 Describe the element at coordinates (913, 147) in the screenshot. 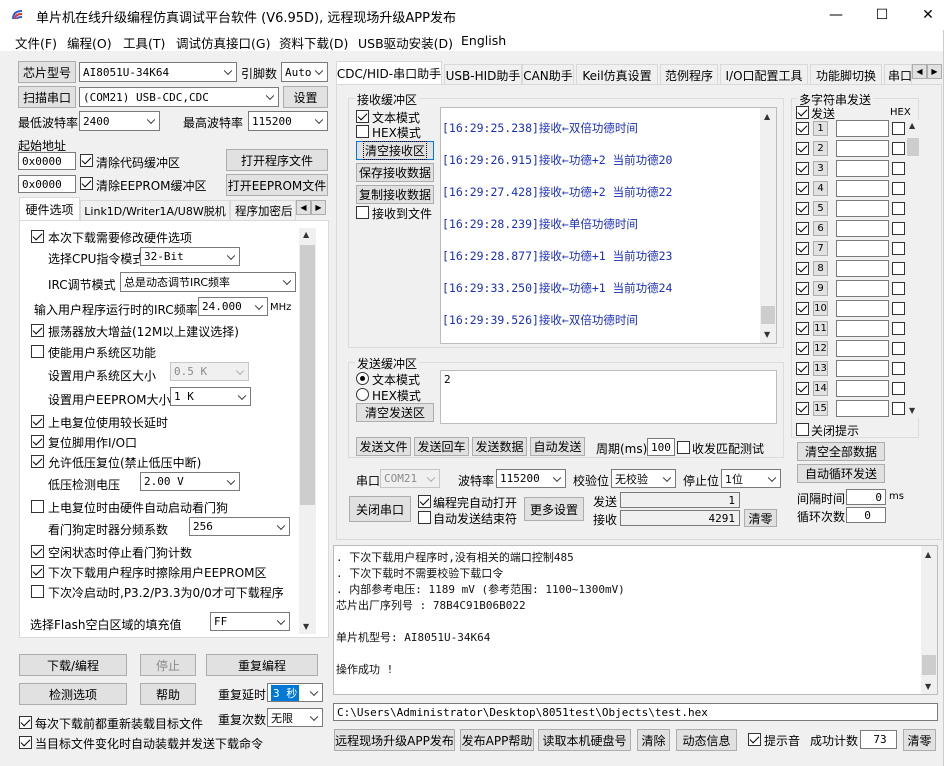

I see `multi-scroll-thumb` at that location.